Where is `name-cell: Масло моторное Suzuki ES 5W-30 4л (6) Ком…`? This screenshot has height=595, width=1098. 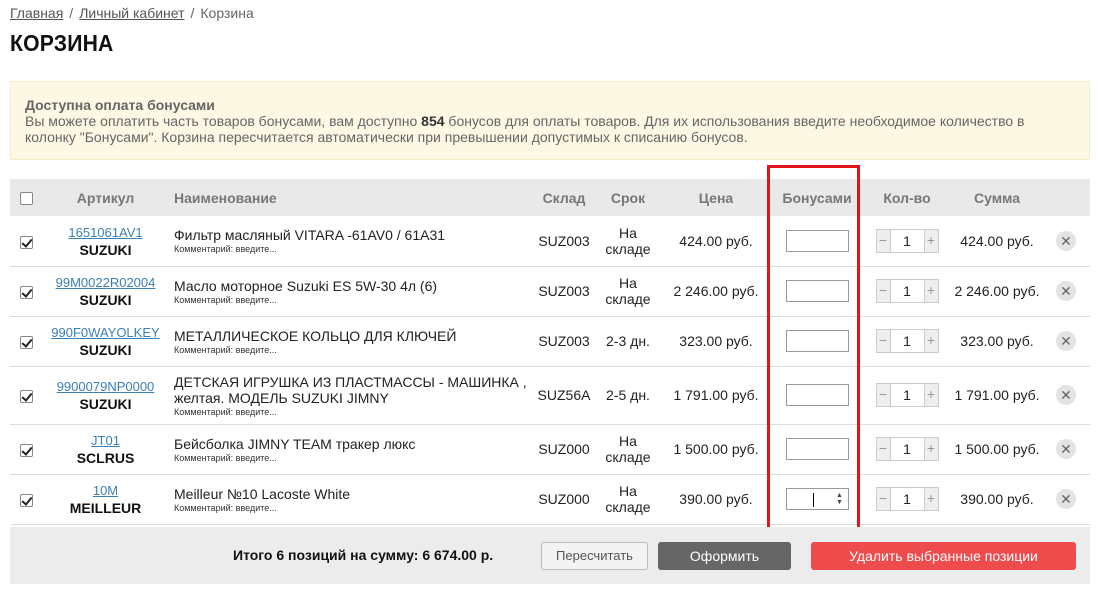 name-cell: Масло моторное Suzuki ES 5W-30 4л (6) Ком… is located at coordinates (350, 291).